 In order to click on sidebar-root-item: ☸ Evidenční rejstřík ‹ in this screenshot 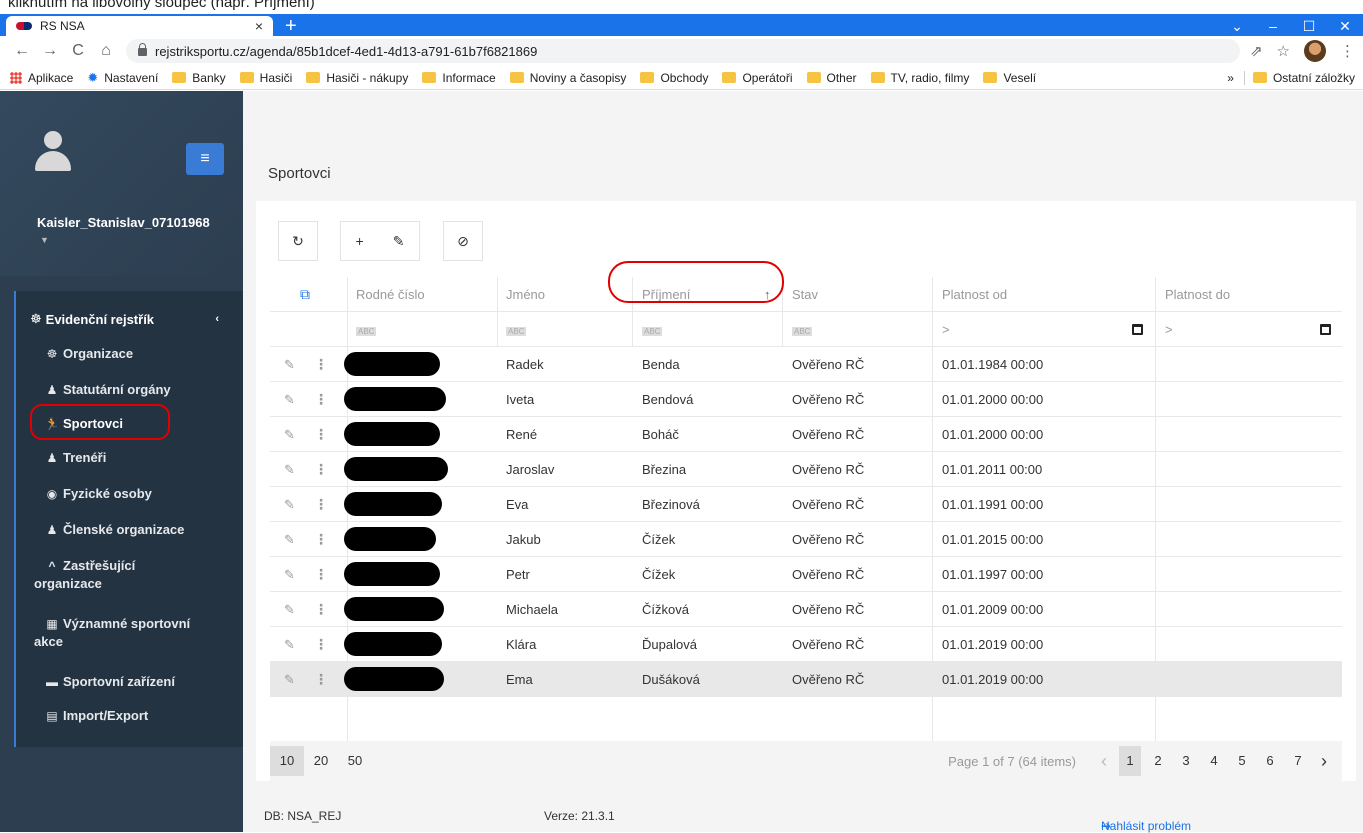, I will do `click(129, 309)`.